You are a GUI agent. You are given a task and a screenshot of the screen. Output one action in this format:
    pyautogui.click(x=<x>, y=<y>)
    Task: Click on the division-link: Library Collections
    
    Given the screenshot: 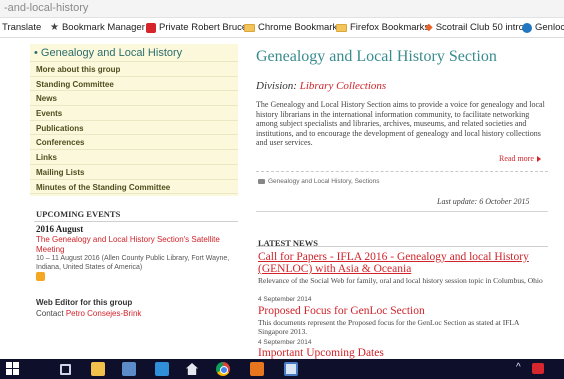 What is the action you would take?
    pyautogui.click(x=343, y=86)
    